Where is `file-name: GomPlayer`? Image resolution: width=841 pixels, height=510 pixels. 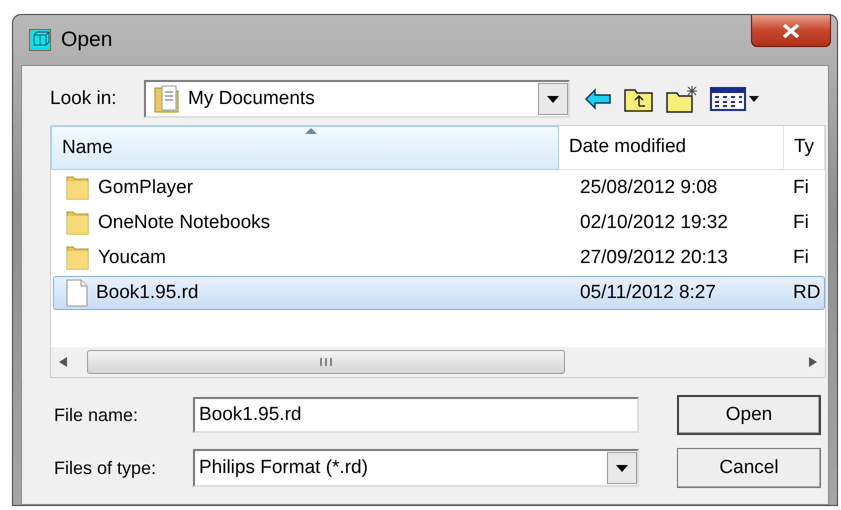 file-name: GomPlayer is located at coordinates (146, 188).